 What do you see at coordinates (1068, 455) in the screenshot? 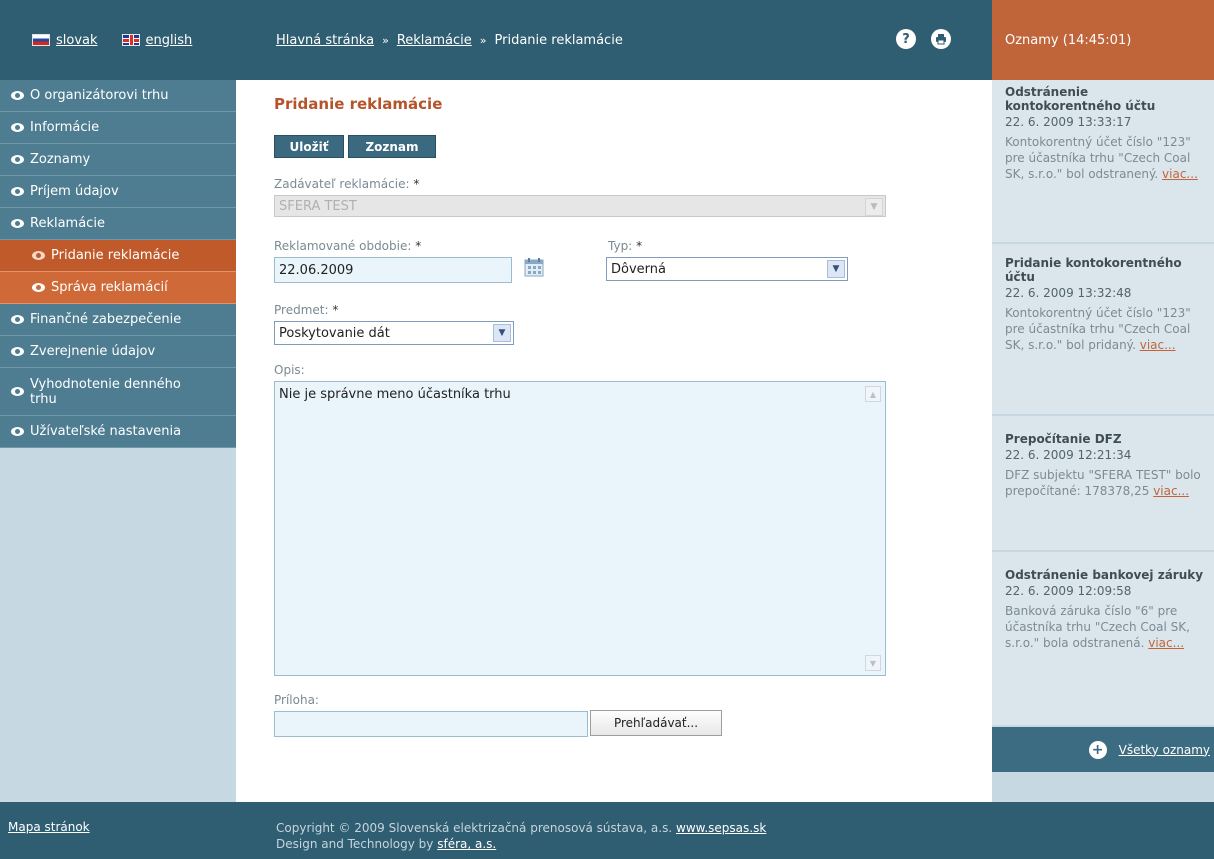
I see `news-date: 22. 6. 2009 12:21:34` at bounding box center [1068, 455].